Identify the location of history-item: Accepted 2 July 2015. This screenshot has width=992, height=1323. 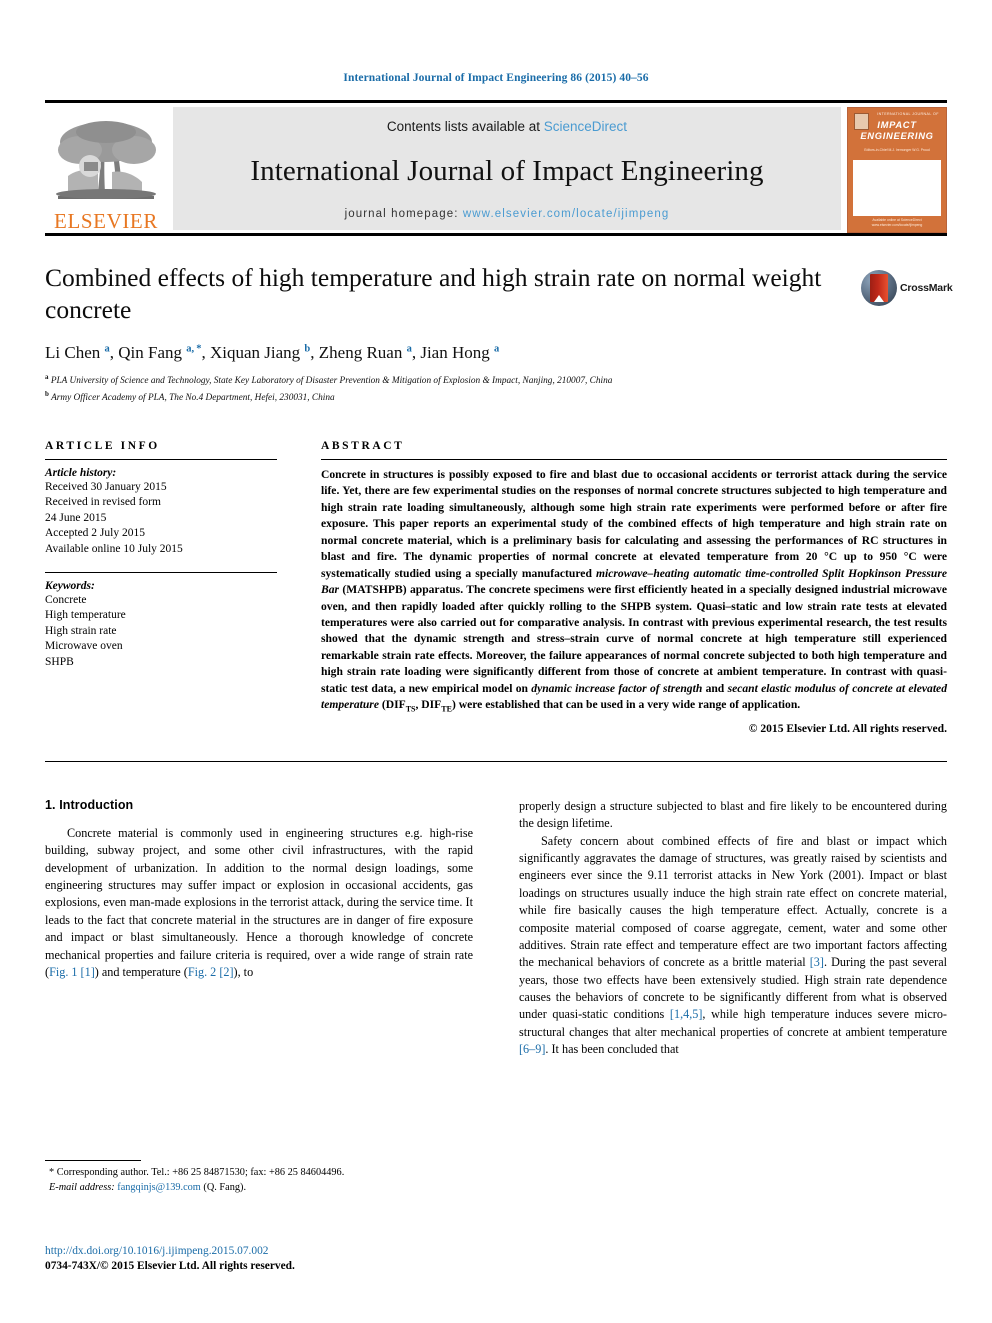
(95, 533).